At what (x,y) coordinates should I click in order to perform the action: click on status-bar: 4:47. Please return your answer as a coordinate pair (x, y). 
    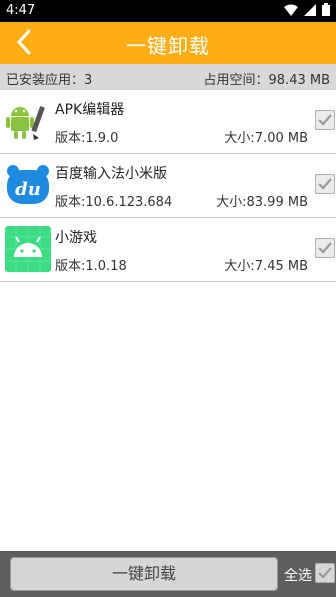
    Looking at the image, I should click on (168, 11).